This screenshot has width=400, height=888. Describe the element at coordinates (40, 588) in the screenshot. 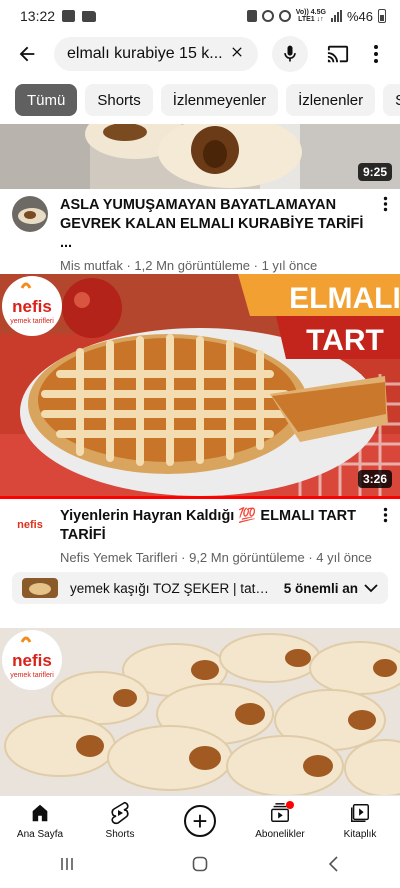

I see `moment-thumbnail` at that location.